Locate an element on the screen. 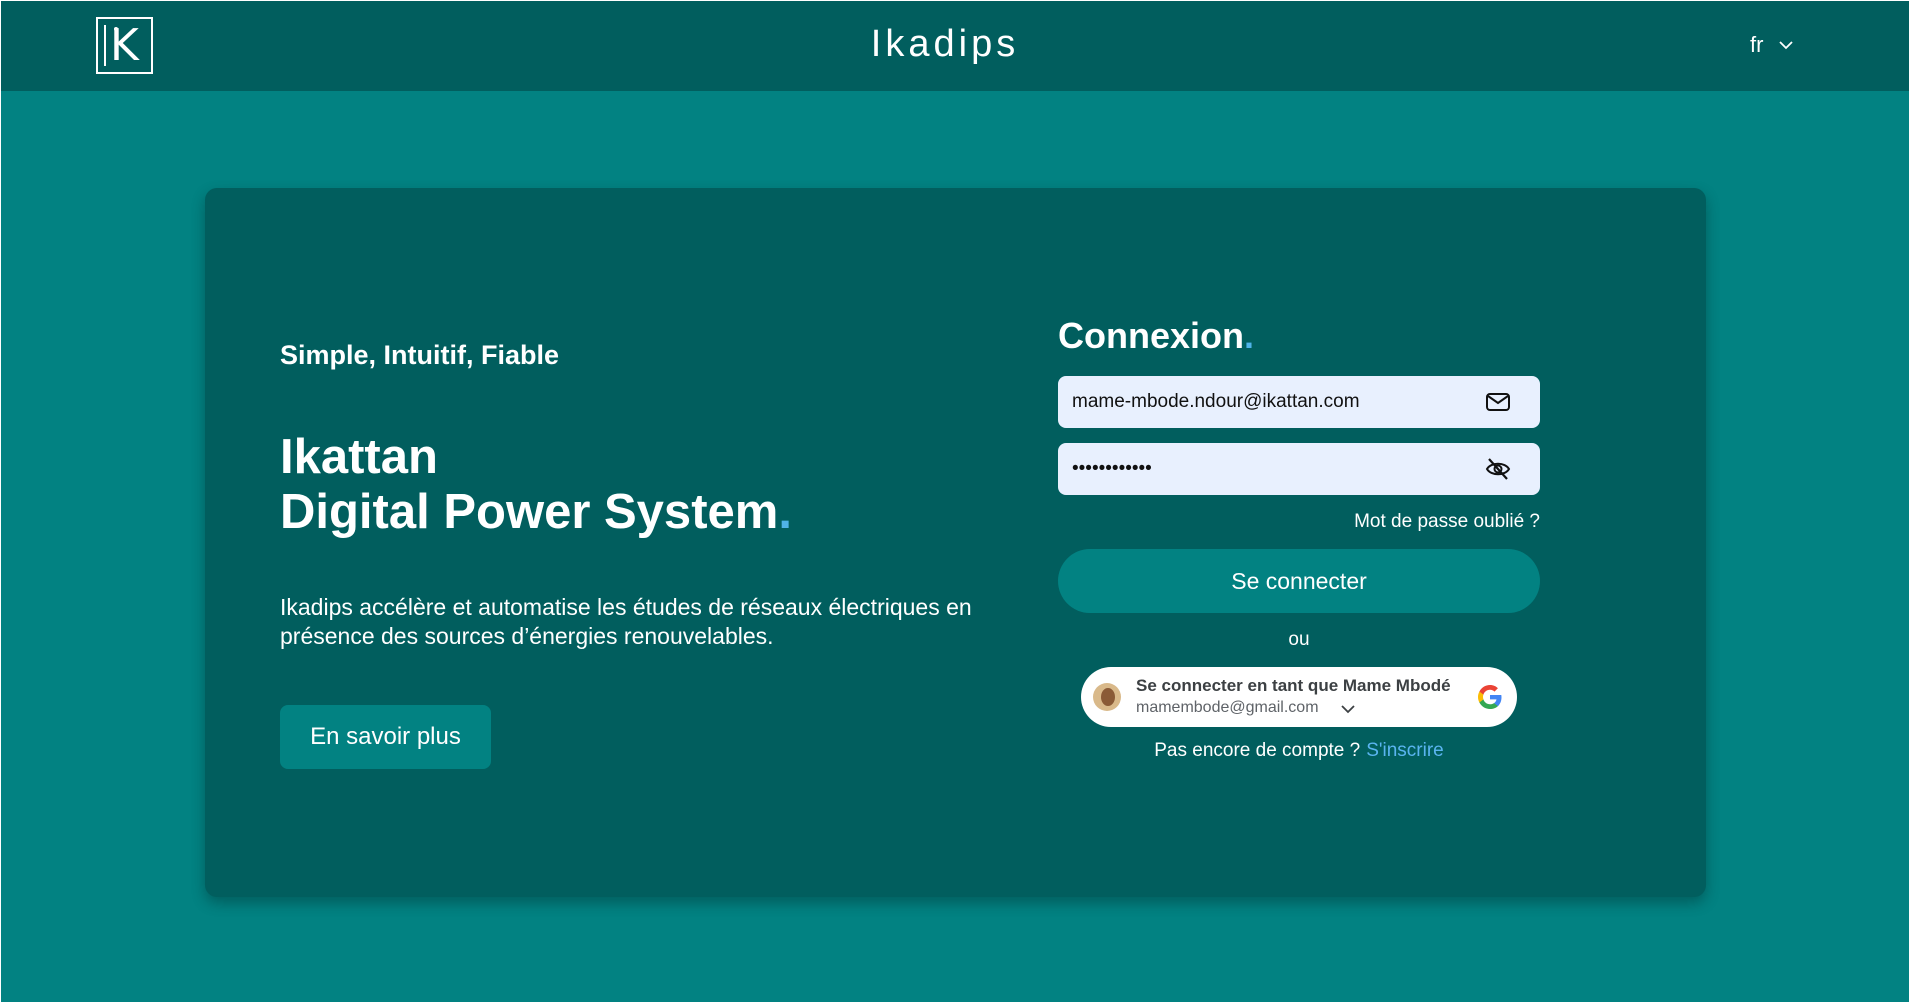 This screenshot has width=1911, height=1003. email-field is located at coordinates (1299, 402).